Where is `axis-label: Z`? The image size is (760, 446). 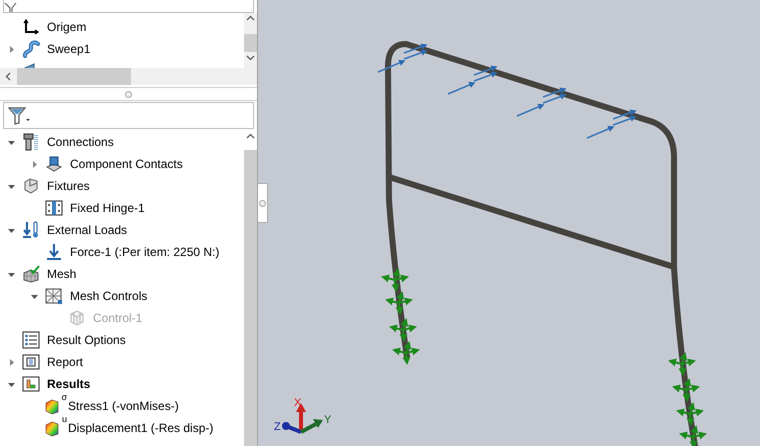 axis-label: Z is located at coordinates (277, 427).